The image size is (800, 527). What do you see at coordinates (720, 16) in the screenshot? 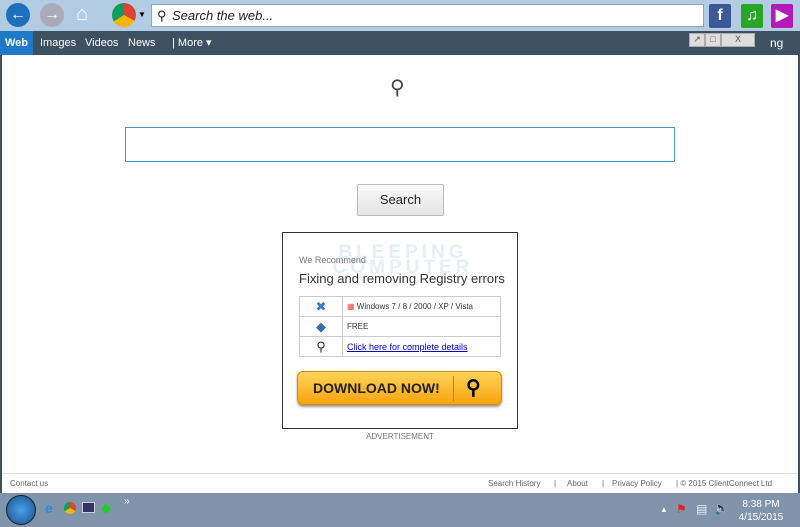
I see `facebook-icon: f` at bounding box center [720, 16].